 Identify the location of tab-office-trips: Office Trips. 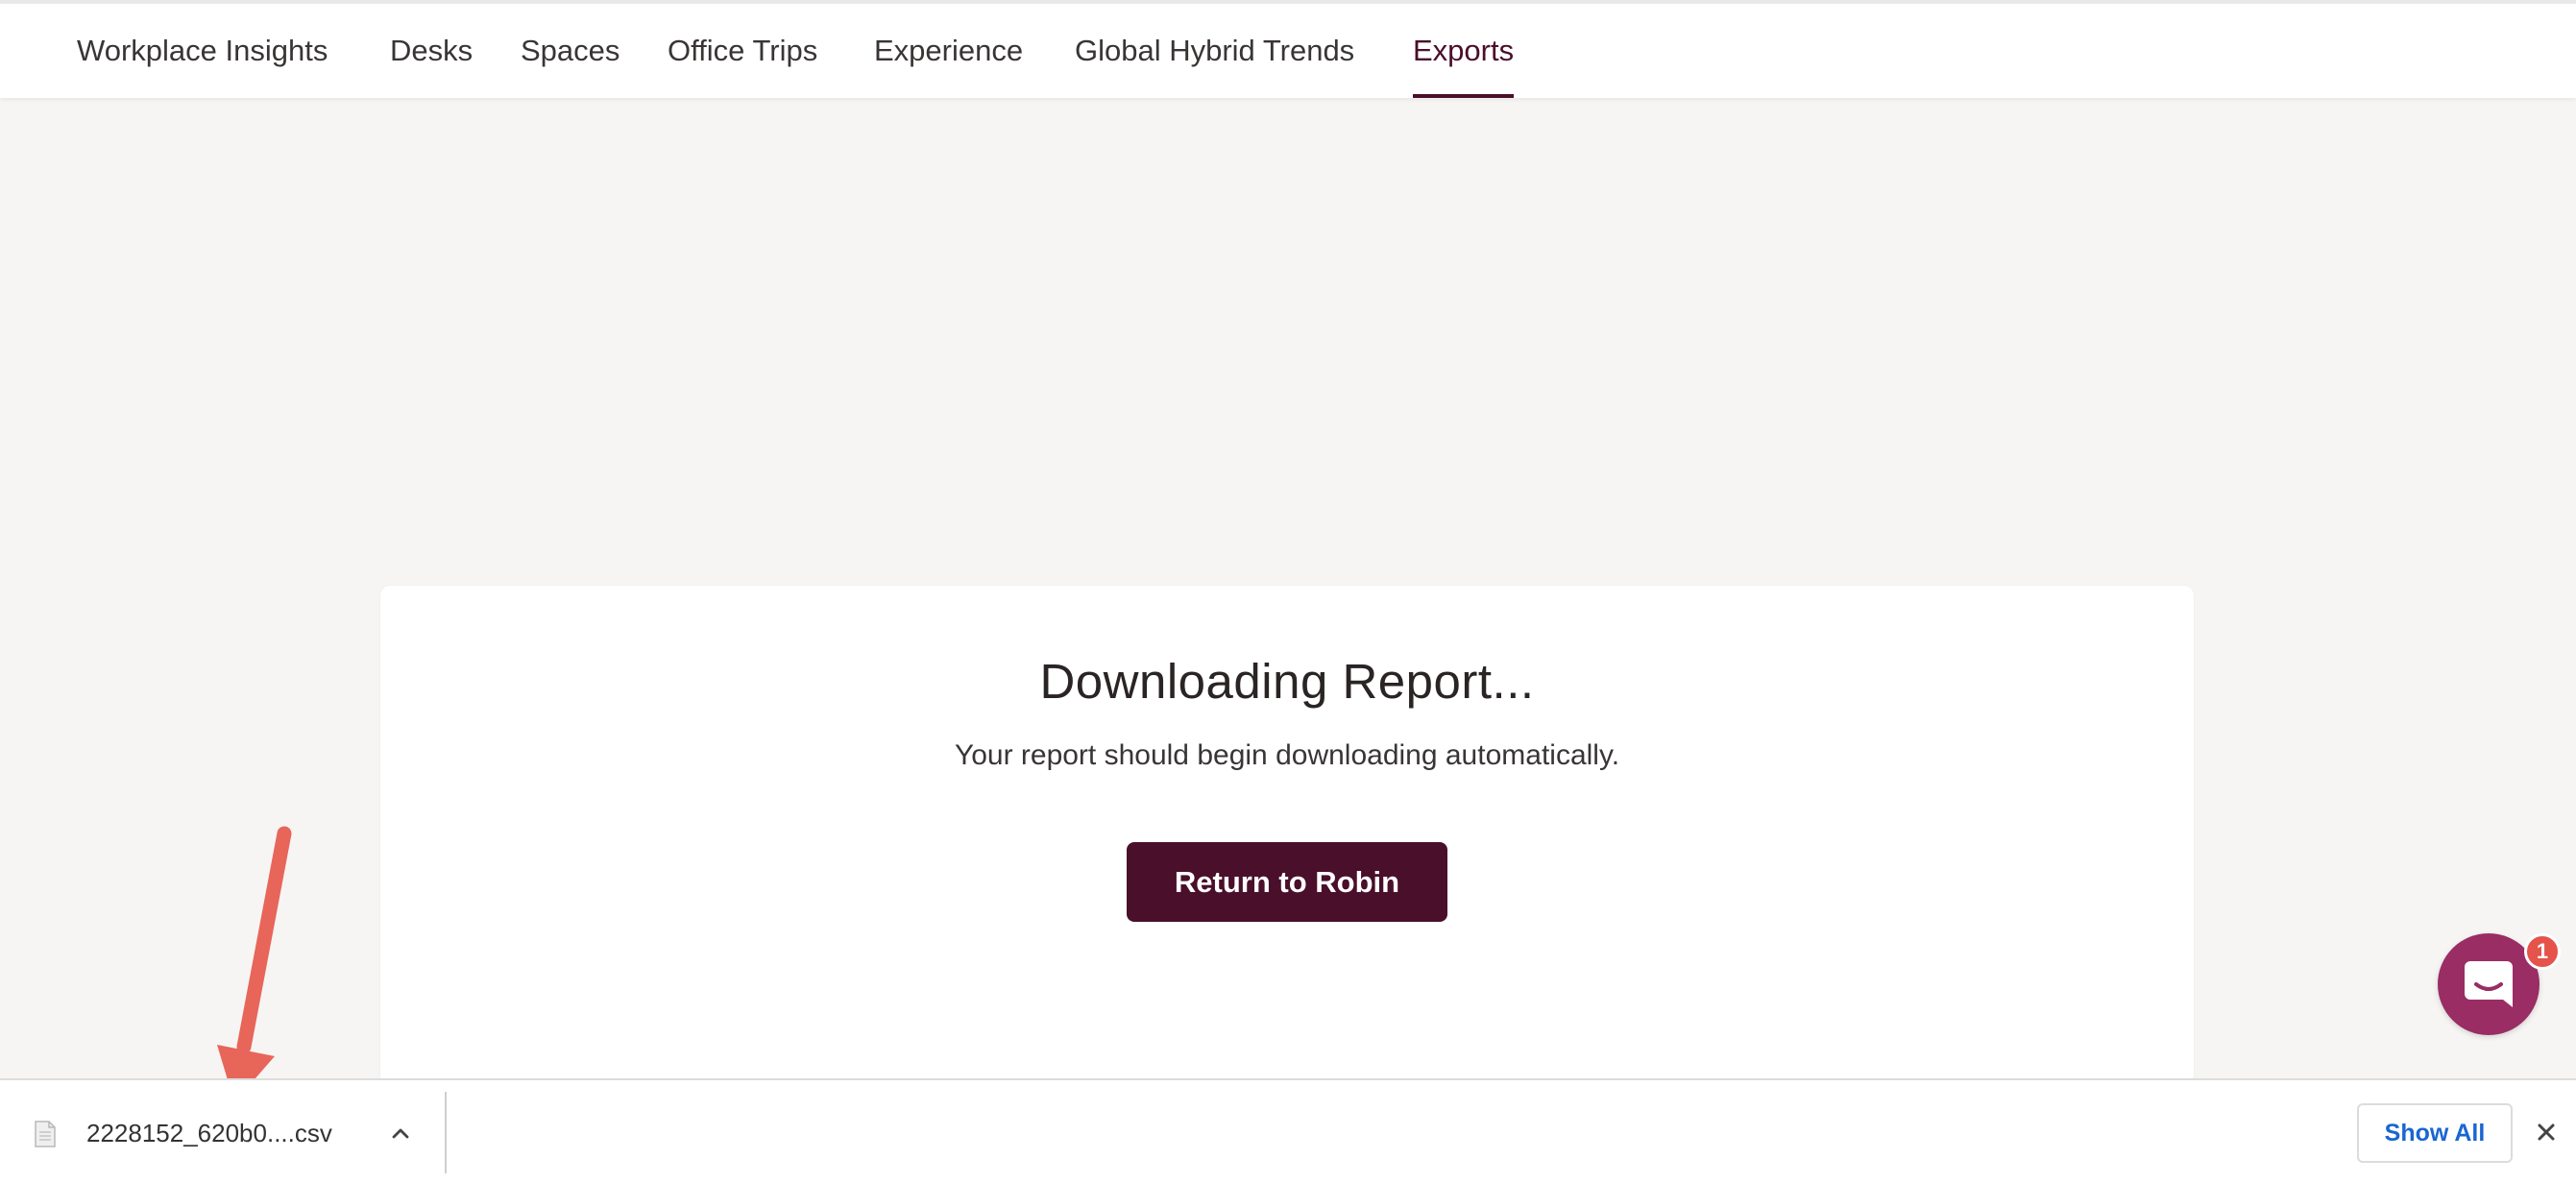
(743, 51).